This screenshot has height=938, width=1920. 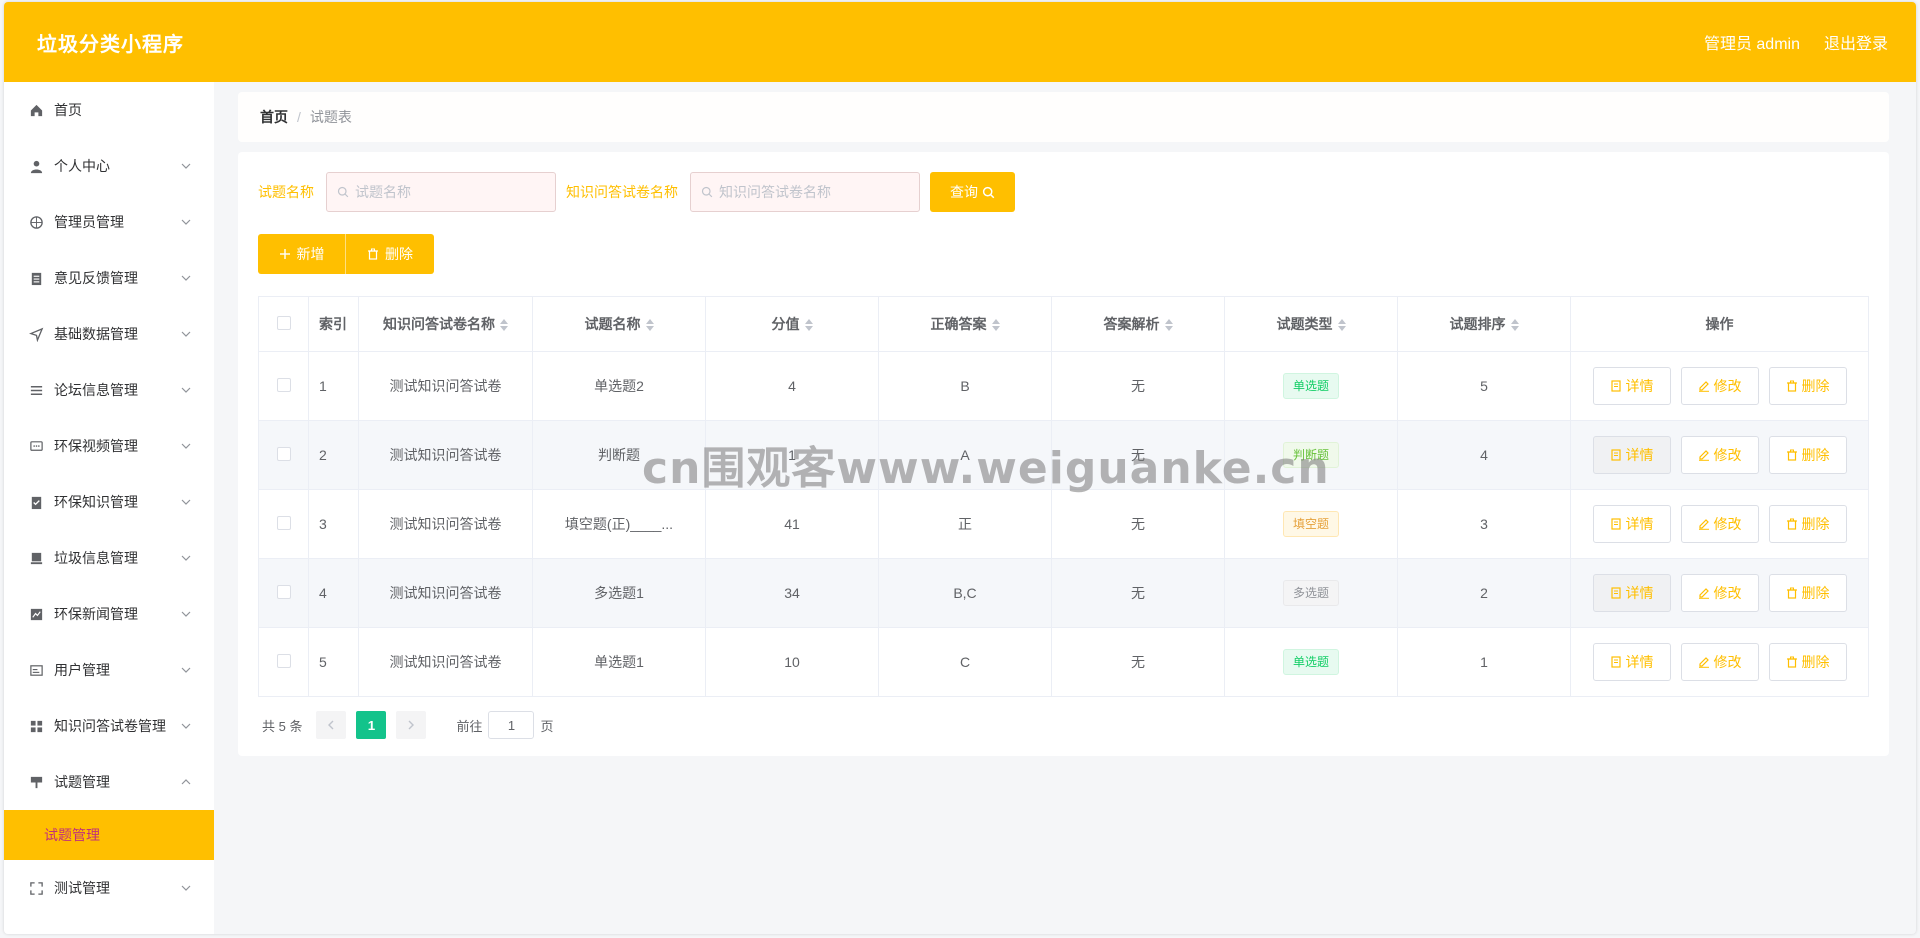 I want to click on search-row: 试题名称 知识问答试卷名称 查询, so click(x=1063, y=192).